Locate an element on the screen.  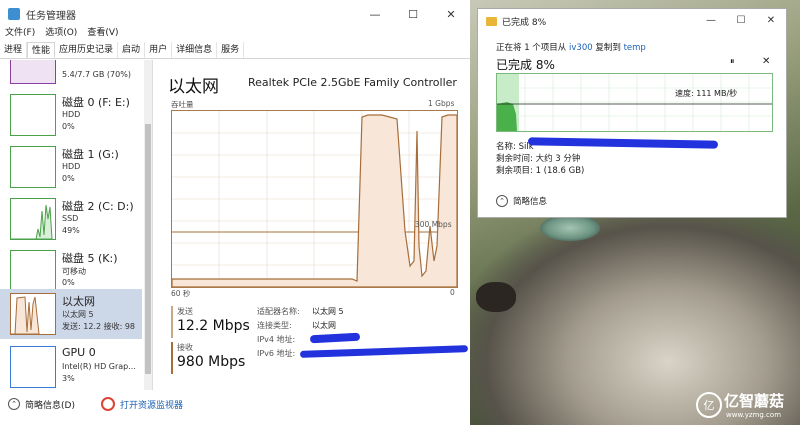
throughput-chart is located at coordinates (314, 199).